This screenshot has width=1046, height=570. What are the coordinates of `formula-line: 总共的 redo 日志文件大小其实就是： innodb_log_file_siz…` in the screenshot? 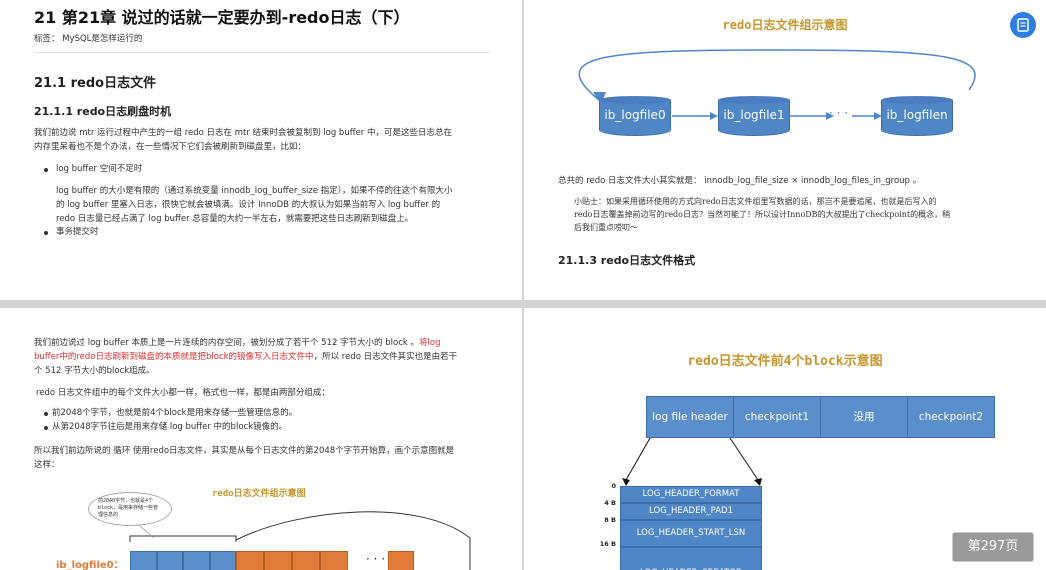 It's located at (740, 181).